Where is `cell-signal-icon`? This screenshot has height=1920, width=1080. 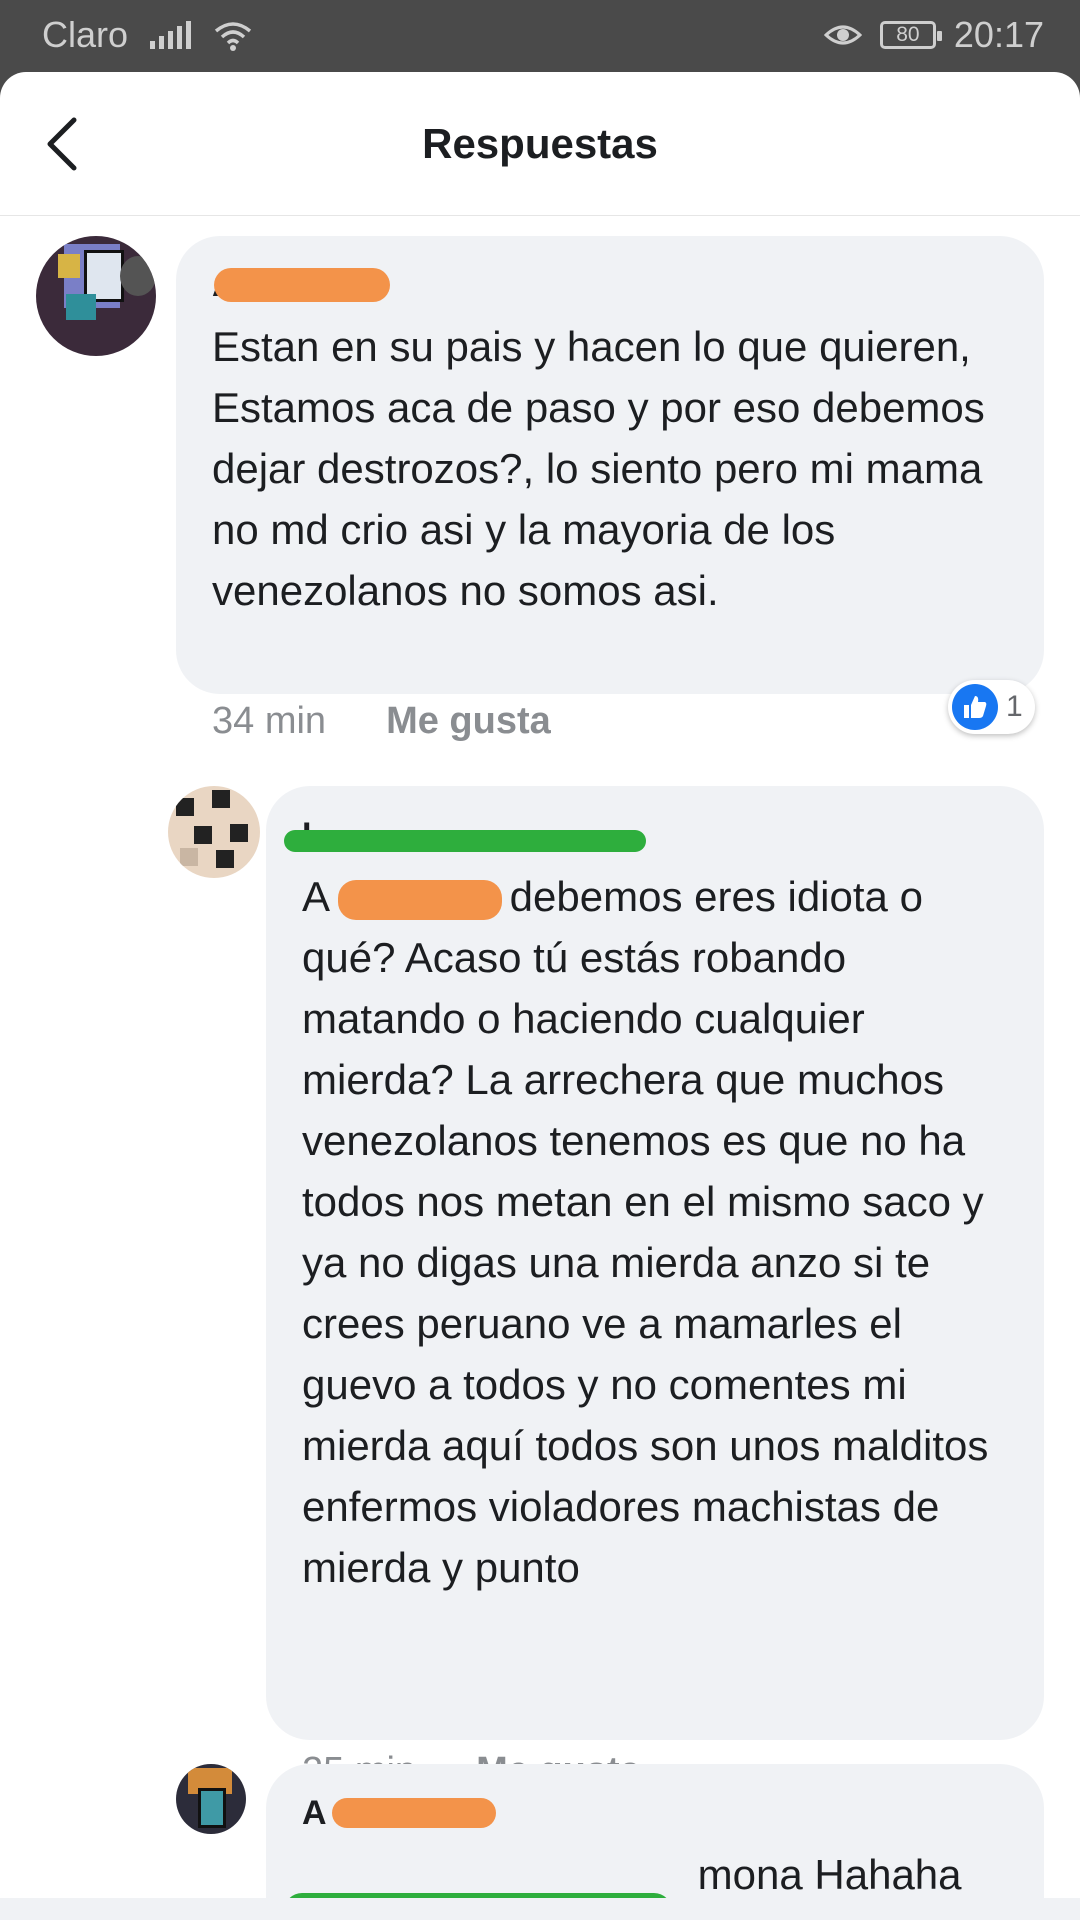 cell-signal-icon is located at coordinates (171, 35).